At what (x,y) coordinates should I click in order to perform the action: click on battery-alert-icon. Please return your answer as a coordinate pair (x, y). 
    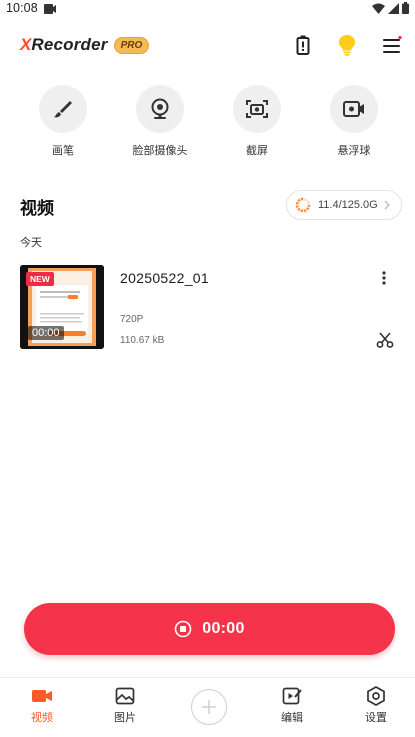
    Looking at the image, I should click on (303, 45).